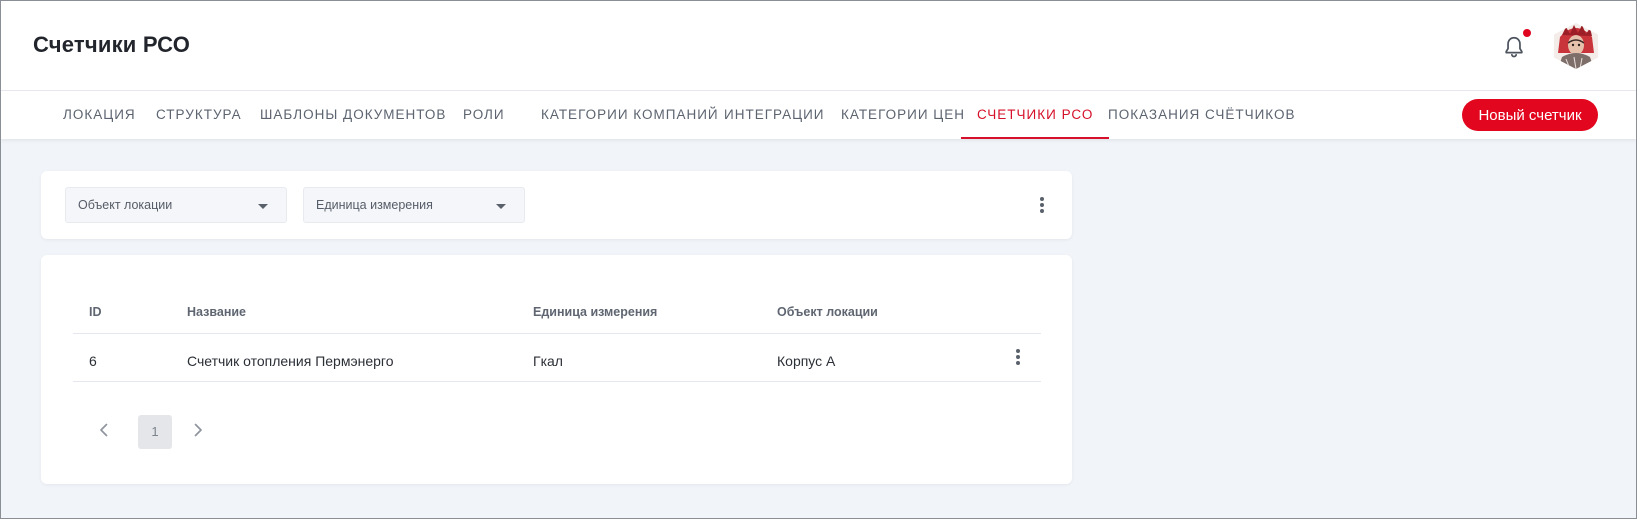  I want to click on tab-document-templates: ШАБЛОНЫ ДОКУМЕНТОВ, so click(353, 115).